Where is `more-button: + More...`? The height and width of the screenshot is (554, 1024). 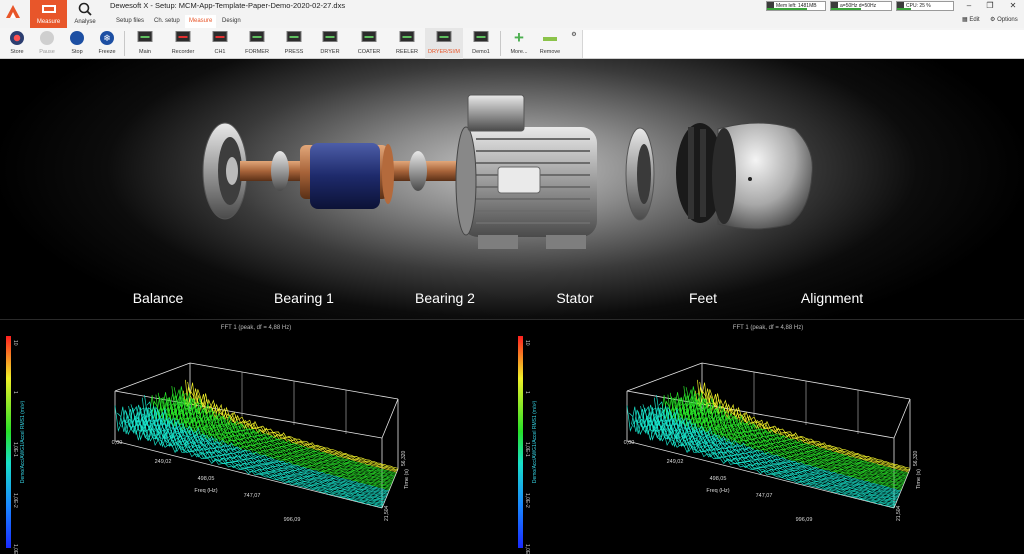
more-button: + More... is located at coordinates (519, 43).